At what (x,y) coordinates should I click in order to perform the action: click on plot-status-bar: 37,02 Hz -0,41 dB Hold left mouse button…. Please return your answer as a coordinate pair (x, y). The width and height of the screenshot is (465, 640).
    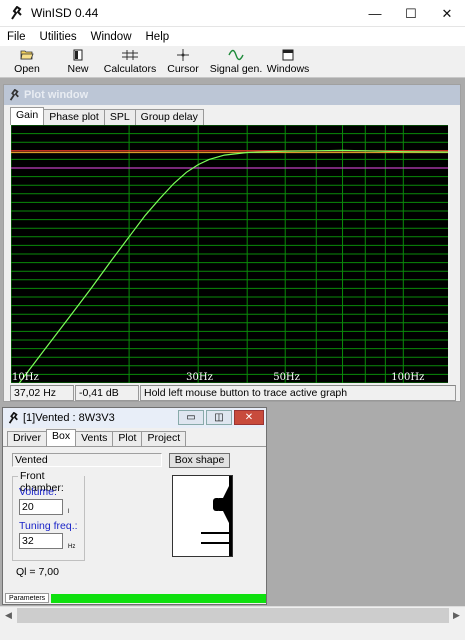
    Looking at the image, I should click on (234, 393).